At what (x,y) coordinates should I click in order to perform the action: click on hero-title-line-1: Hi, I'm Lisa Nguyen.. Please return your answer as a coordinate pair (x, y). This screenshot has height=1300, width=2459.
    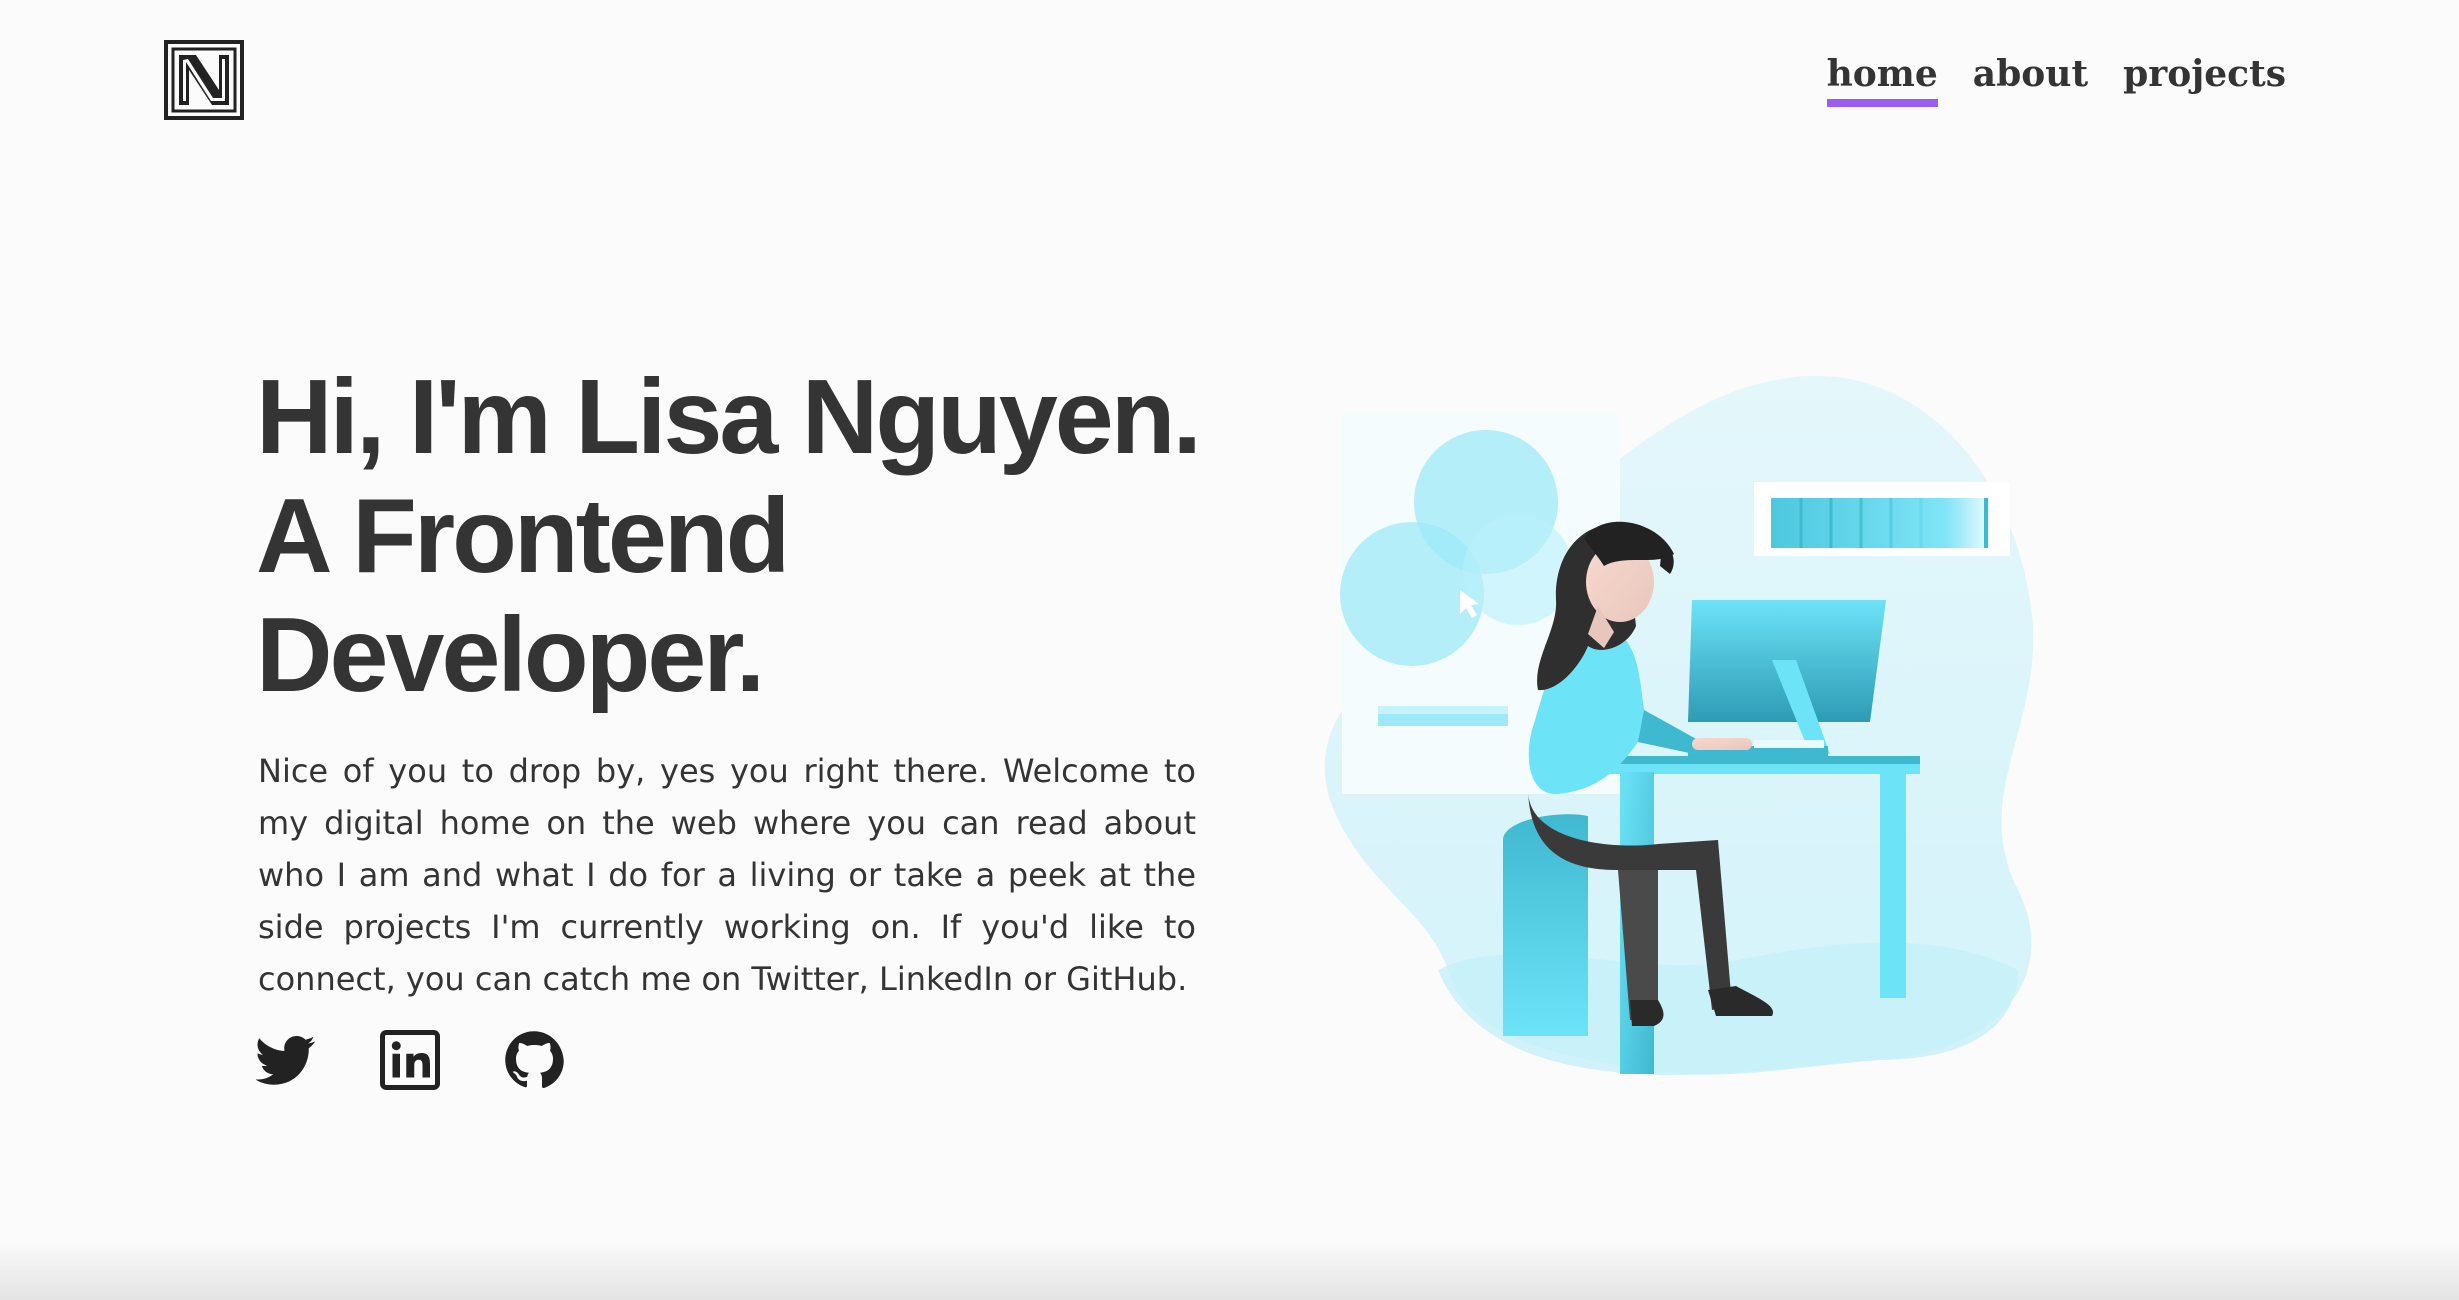
    Looking at the image, I should click on (729, 417).